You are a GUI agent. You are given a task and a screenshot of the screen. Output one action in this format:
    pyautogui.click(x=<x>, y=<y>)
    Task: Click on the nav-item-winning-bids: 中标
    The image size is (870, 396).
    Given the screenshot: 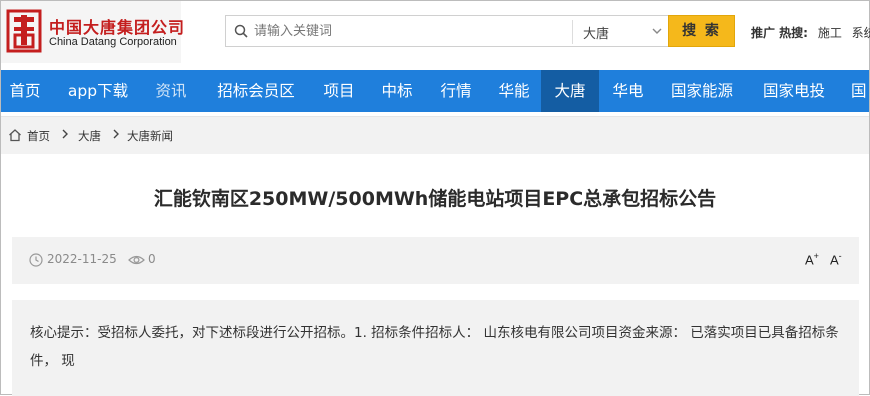 What is the action you would take?
    pyautogui.click(x=397, y=91)
    